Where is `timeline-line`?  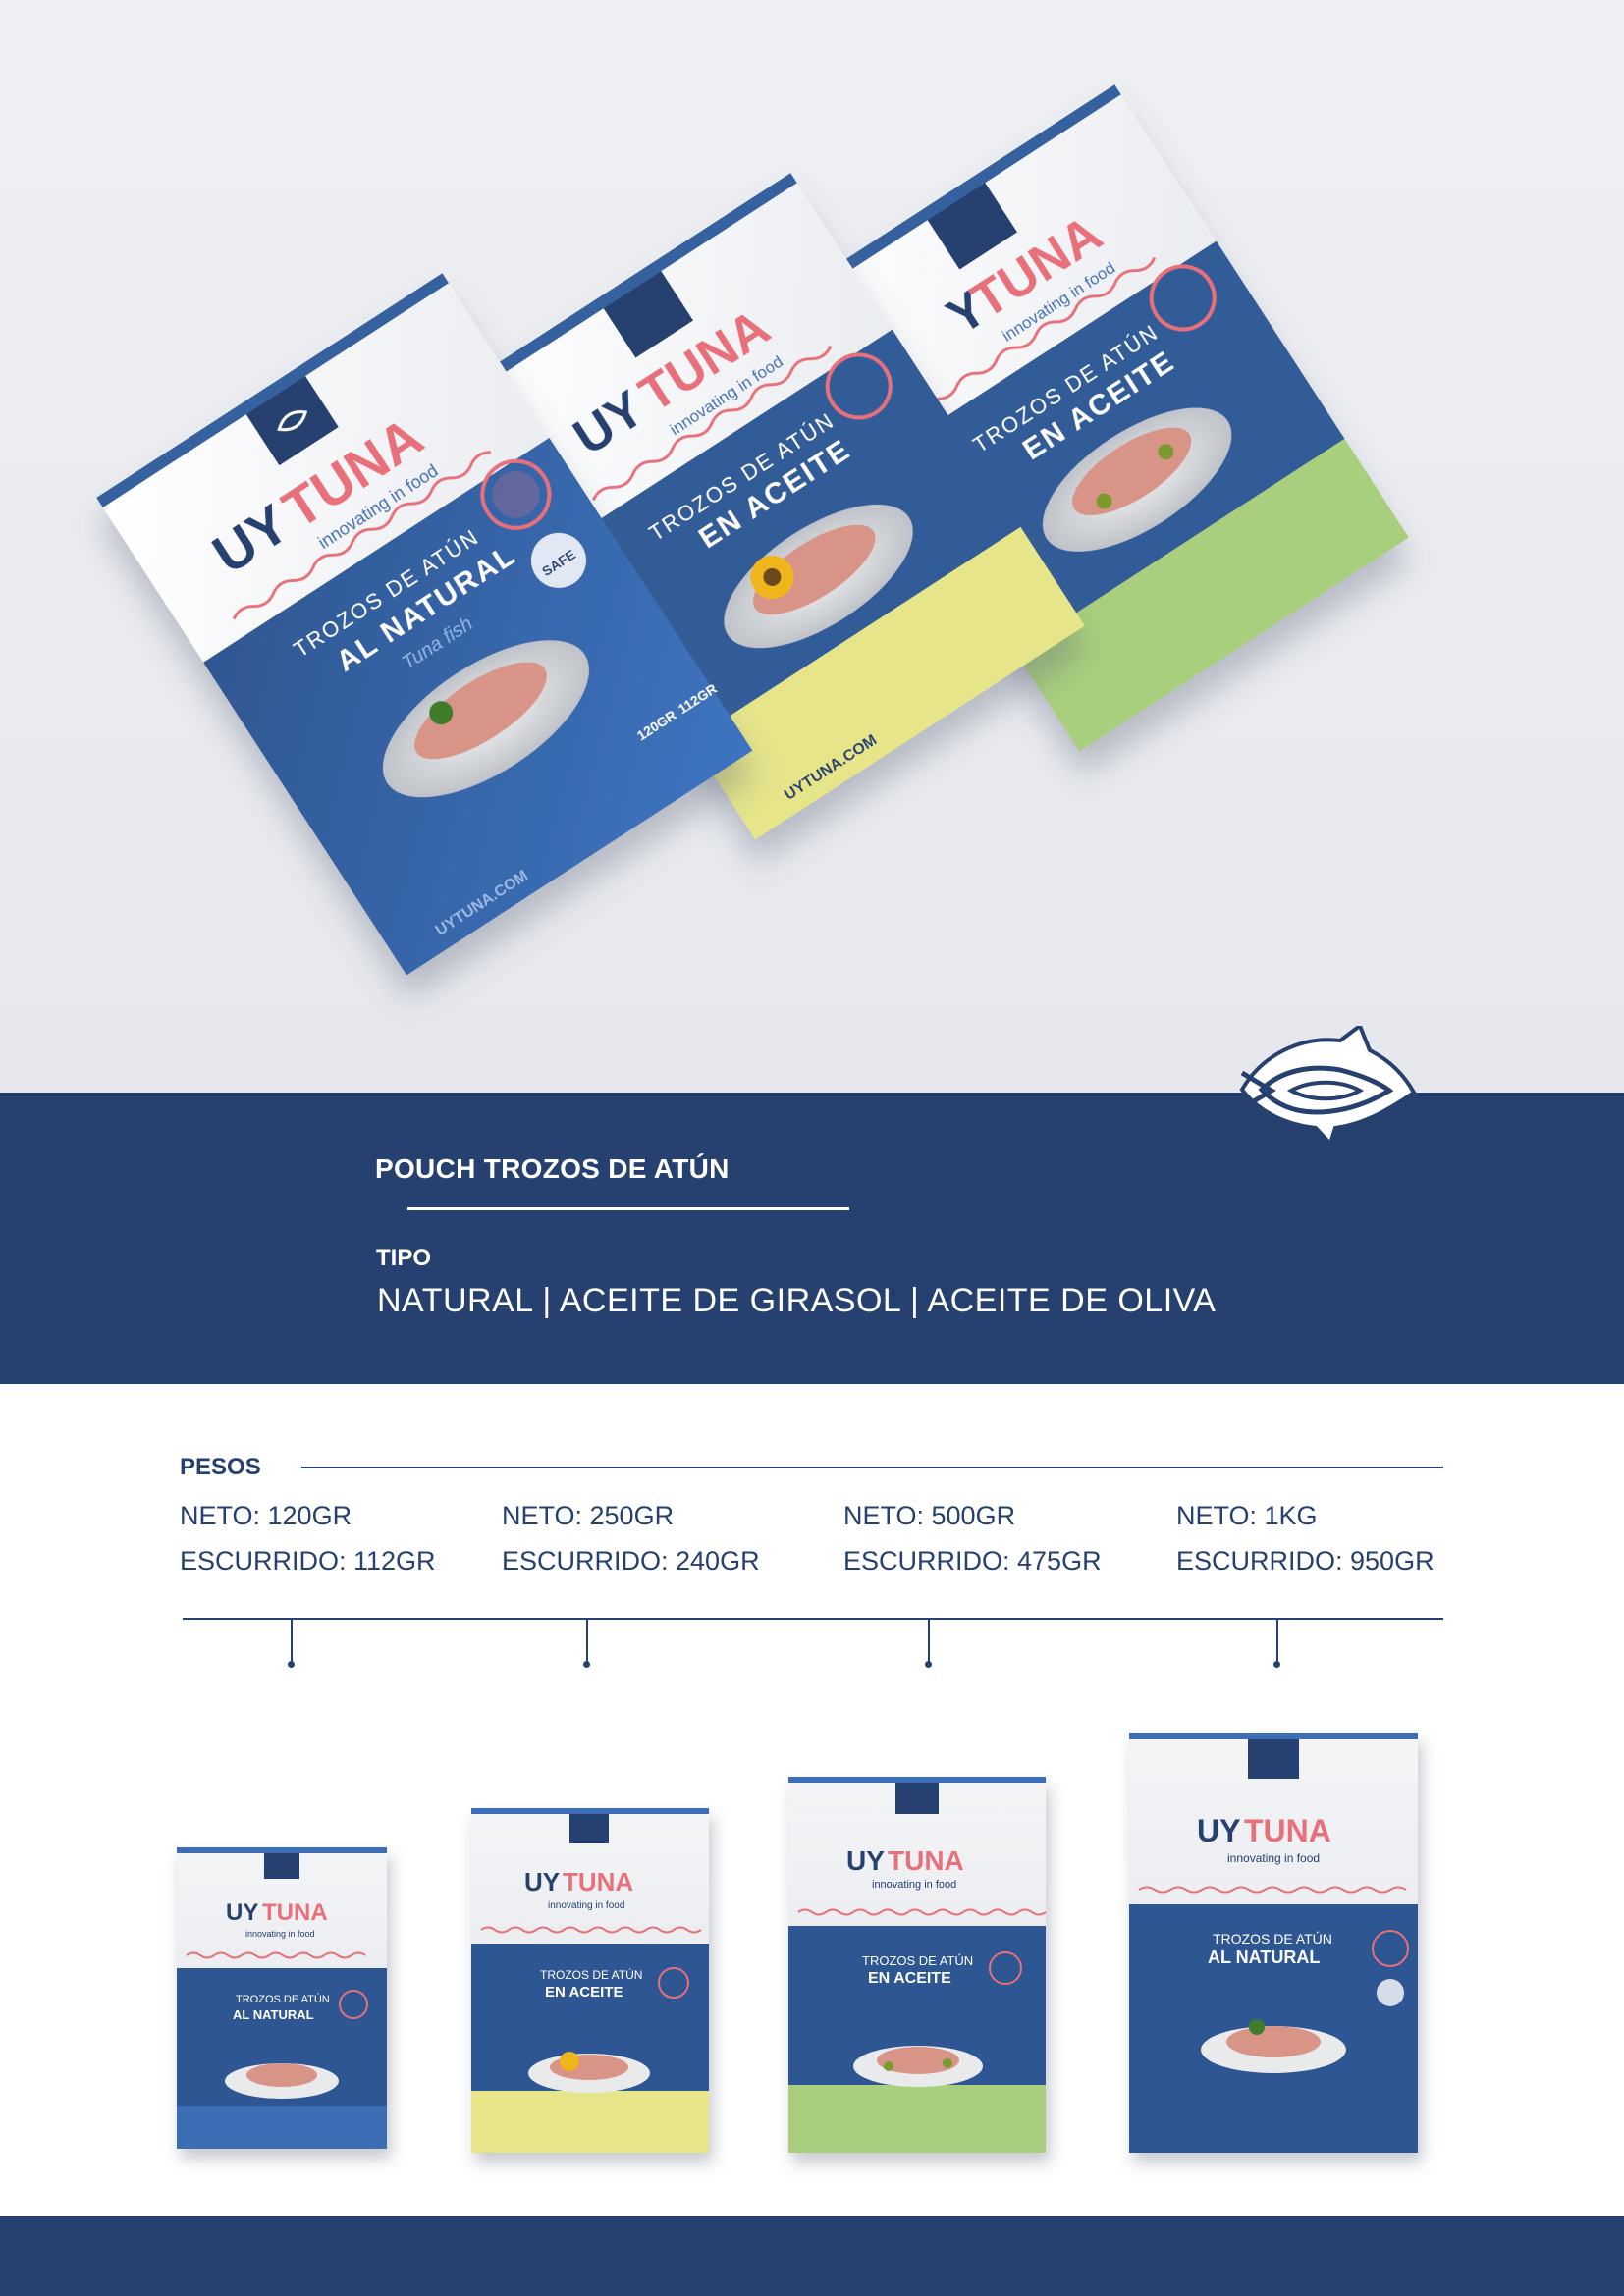 timeline-line is located at coordinates (813, 1619).